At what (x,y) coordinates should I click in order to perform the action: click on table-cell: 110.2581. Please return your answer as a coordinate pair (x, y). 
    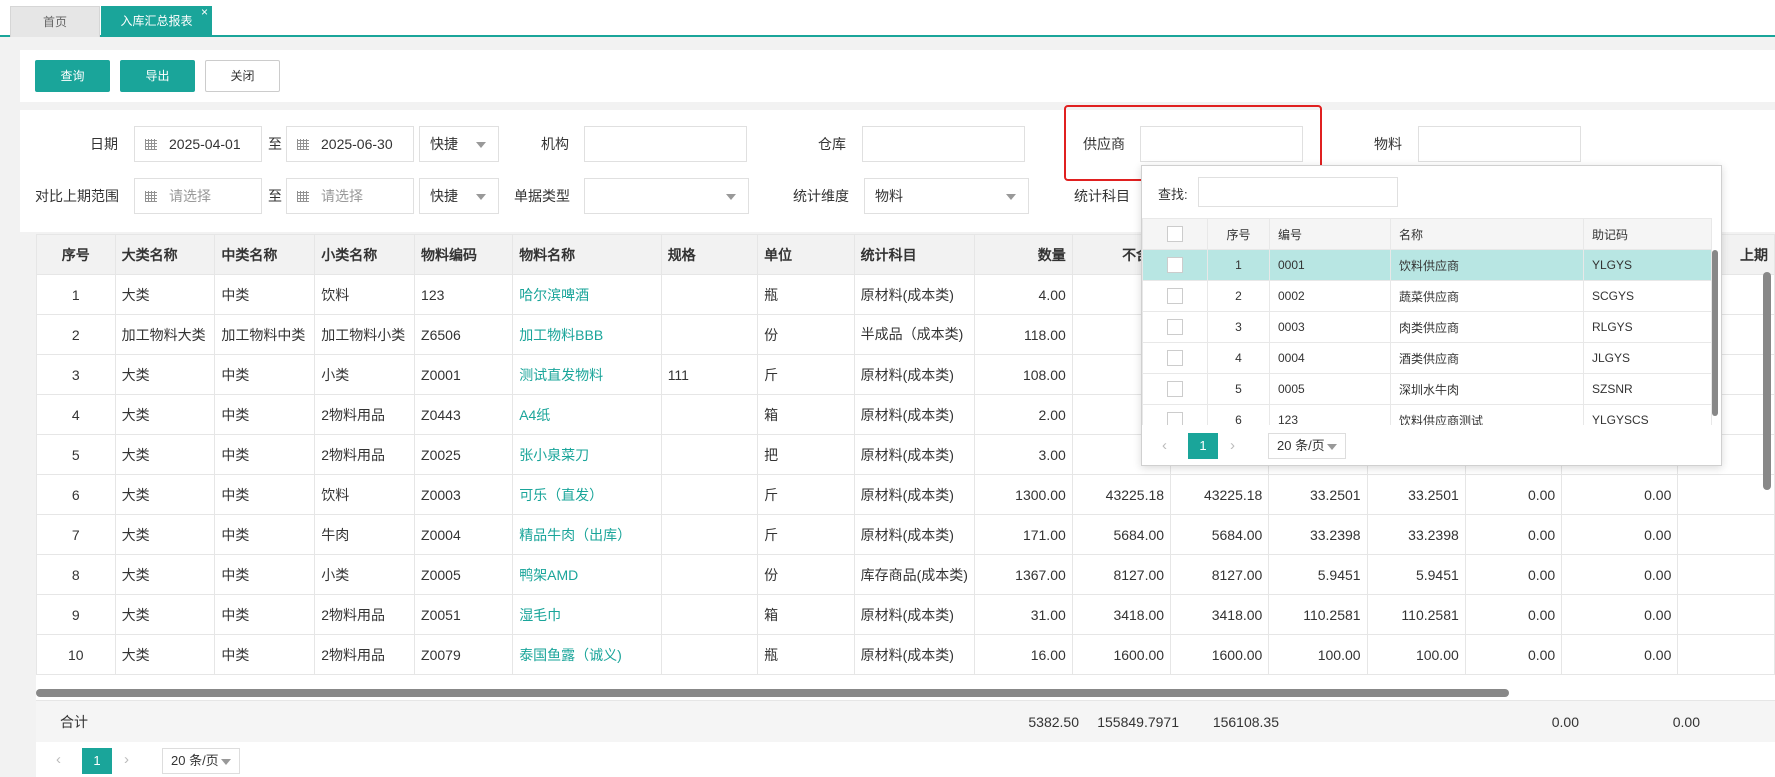
    Looking at the image, I should click on (1416, 614).